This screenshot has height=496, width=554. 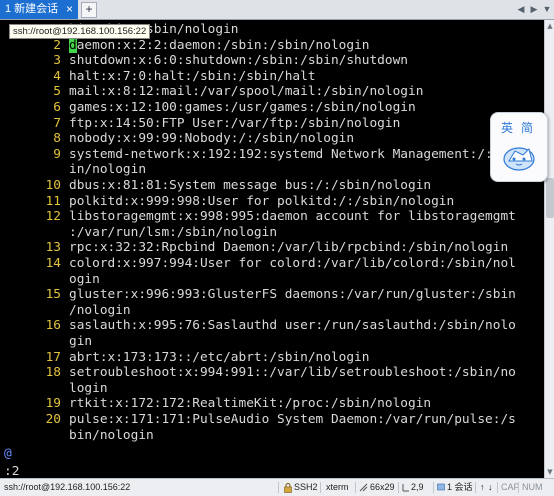 I want to click on line-text: daemon:x:2:2:daemon:/sbin:/sbin/nologin, so click(x=219, y=45).